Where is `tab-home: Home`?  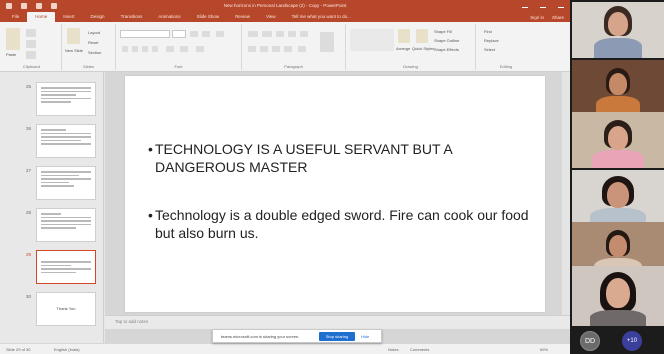
tab-home: Home is located at coordinates (41, 17).